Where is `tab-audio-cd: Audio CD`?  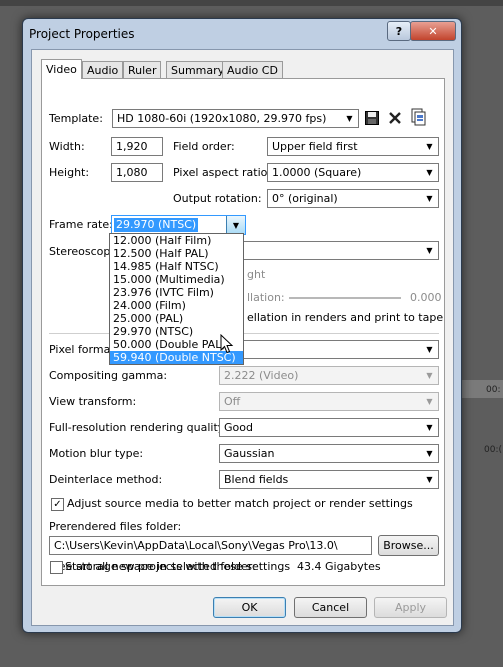
tab-audio-cd: Audio CD is located at coordinates (252, 69).